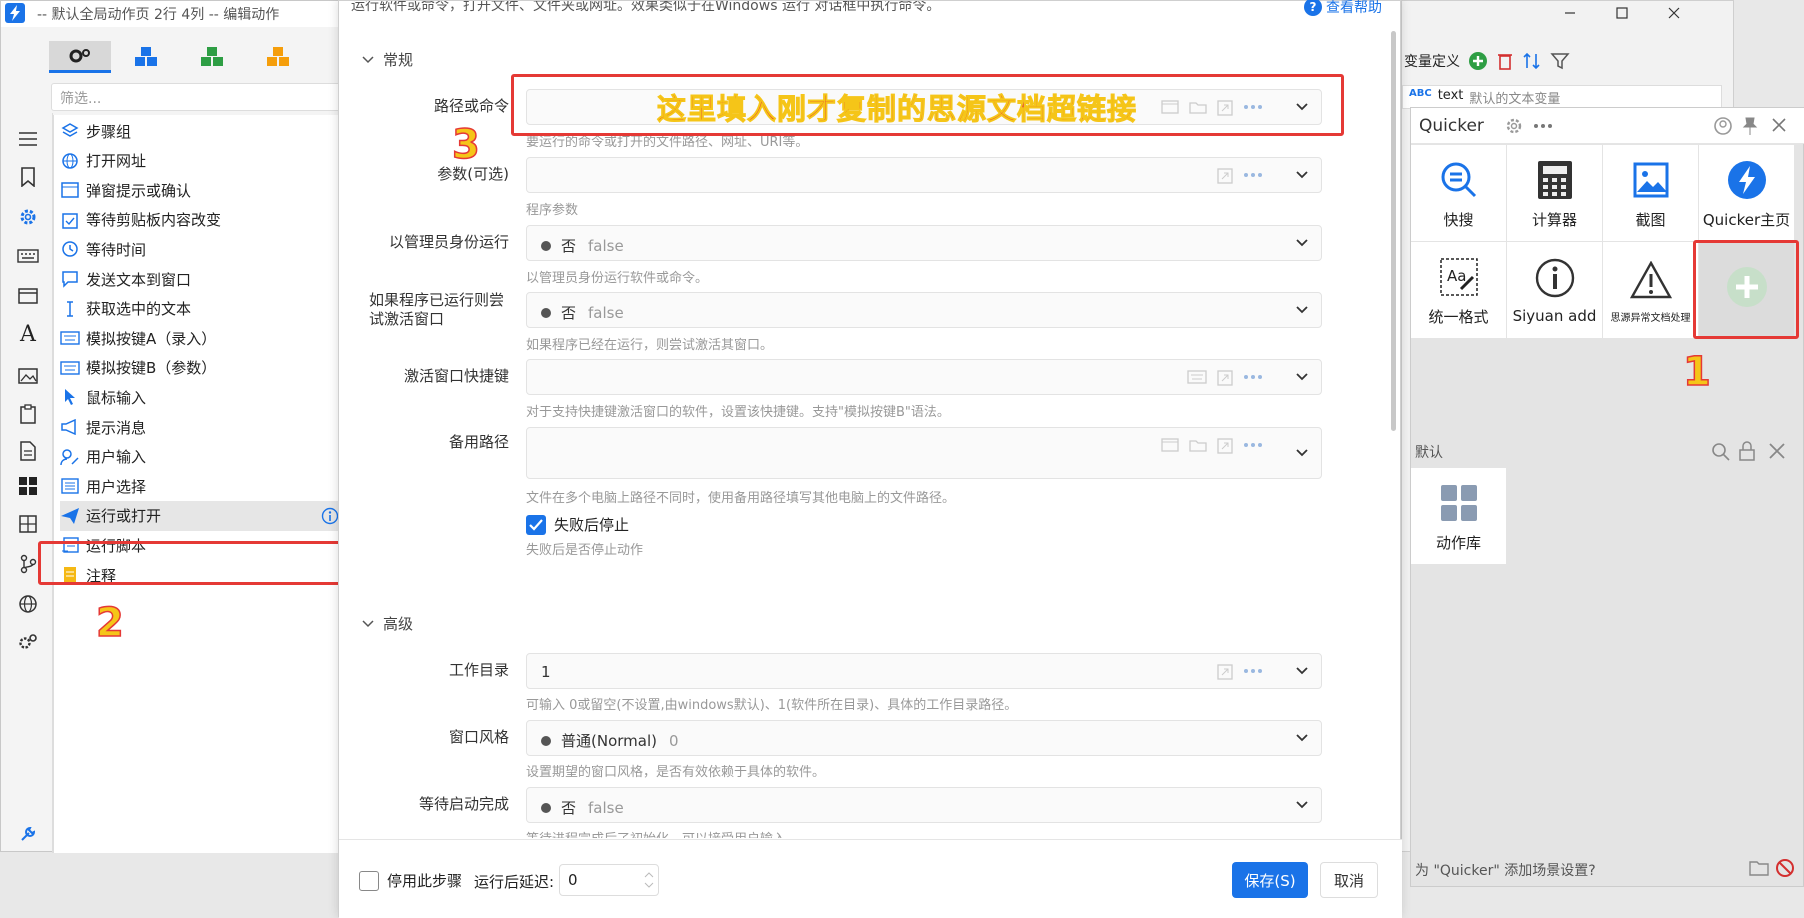 The image size is (1804, 918). Describe the element at coordinates (649, 880) in the screenshot. I see `spinner-icon` at that location.